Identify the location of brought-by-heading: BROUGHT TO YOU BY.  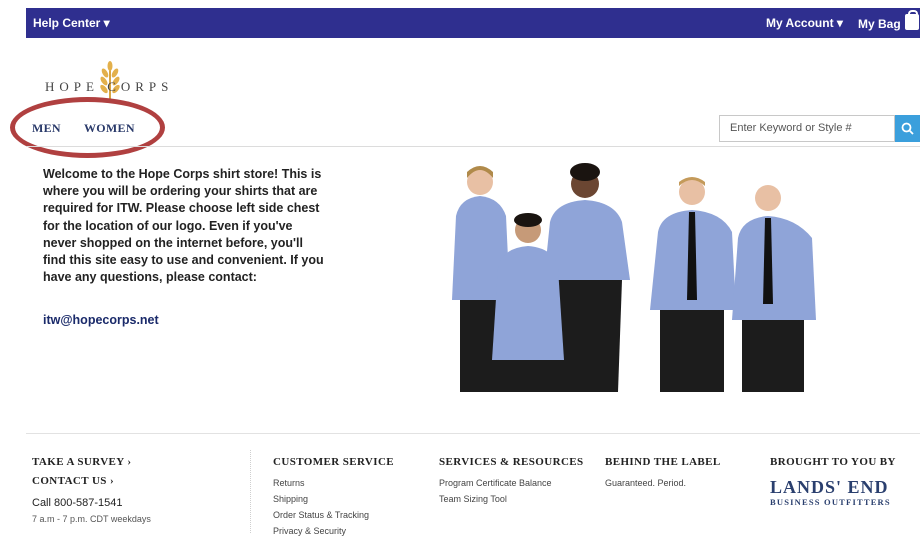
(833, 462).